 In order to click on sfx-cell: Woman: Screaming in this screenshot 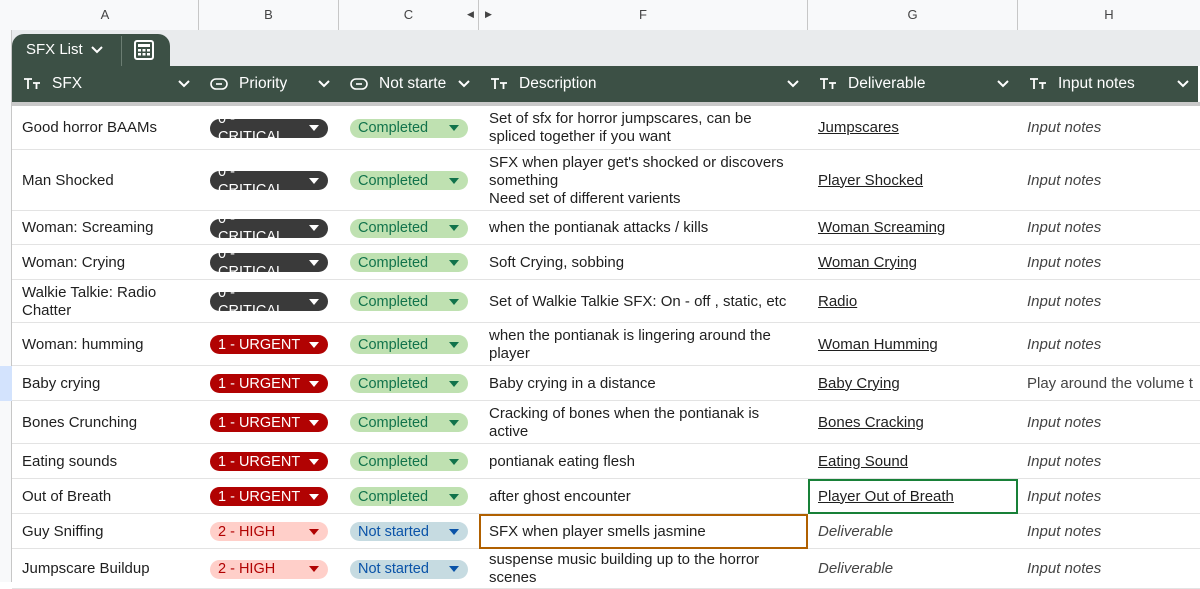, I will do `click(109, 228)`.